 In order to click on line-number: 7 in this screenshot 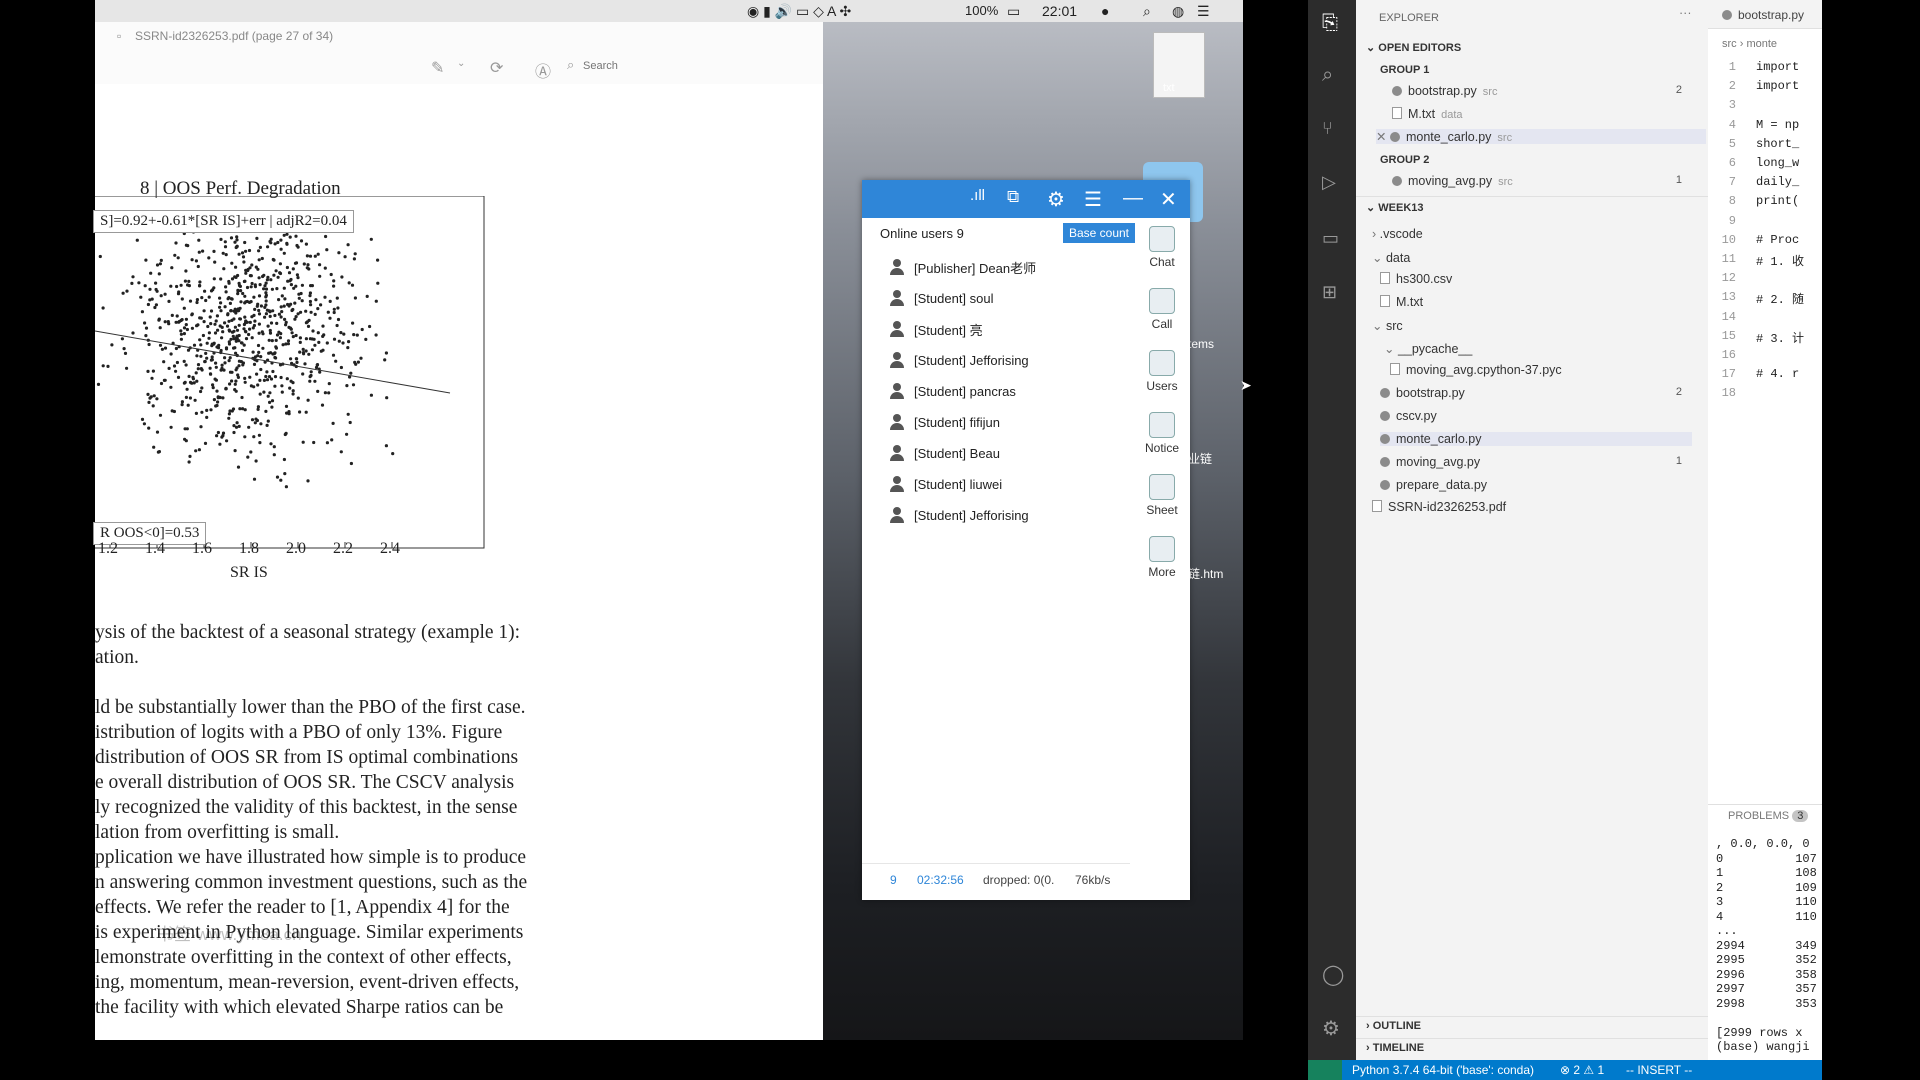, I will do `click(1732, 182)`.